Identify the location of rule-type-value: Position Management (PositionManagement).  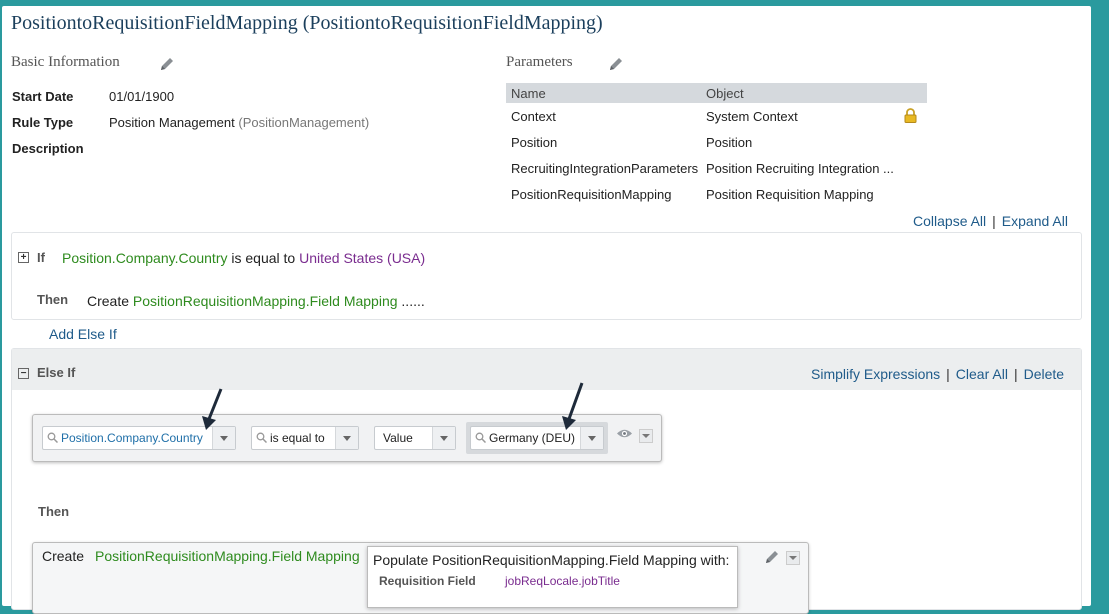
(239, 122).